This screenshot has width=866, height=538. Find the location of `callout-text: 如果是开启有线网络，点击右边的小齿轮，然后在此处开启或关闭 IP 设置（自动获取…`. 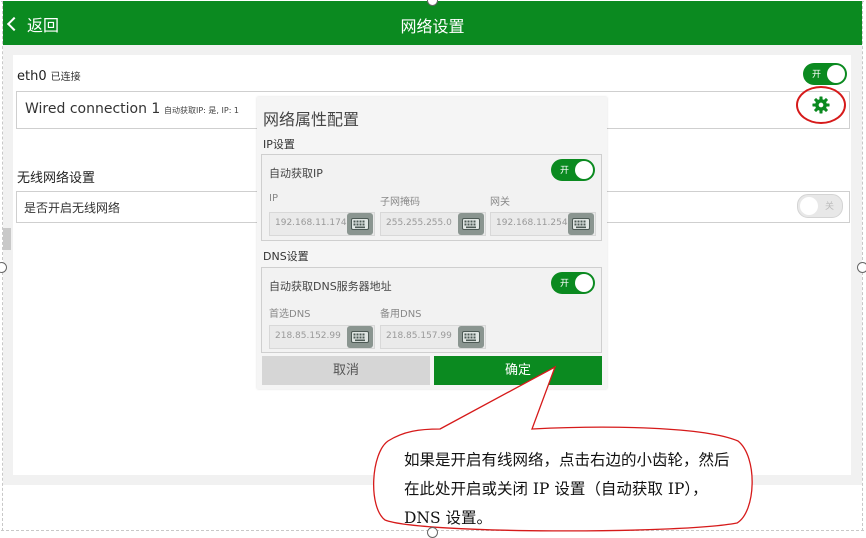

callout-text: 如果是开启有线网络，点击右边的小齿轮，然后在此处开启或关闭 IP 设置（自动获取… is located at coordinates (567, 489).